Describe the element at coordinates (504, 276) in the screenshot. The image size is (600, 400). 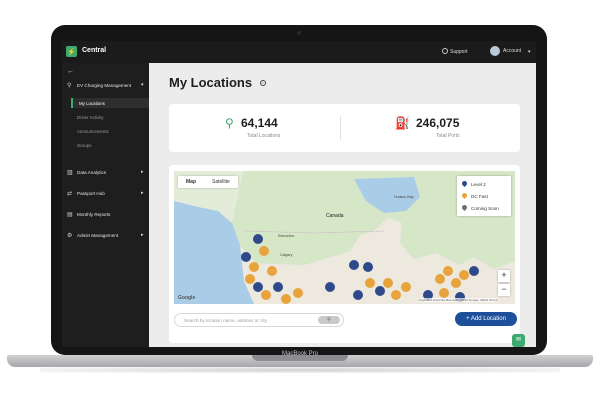
I see `zoom-in-button: +` at that location.